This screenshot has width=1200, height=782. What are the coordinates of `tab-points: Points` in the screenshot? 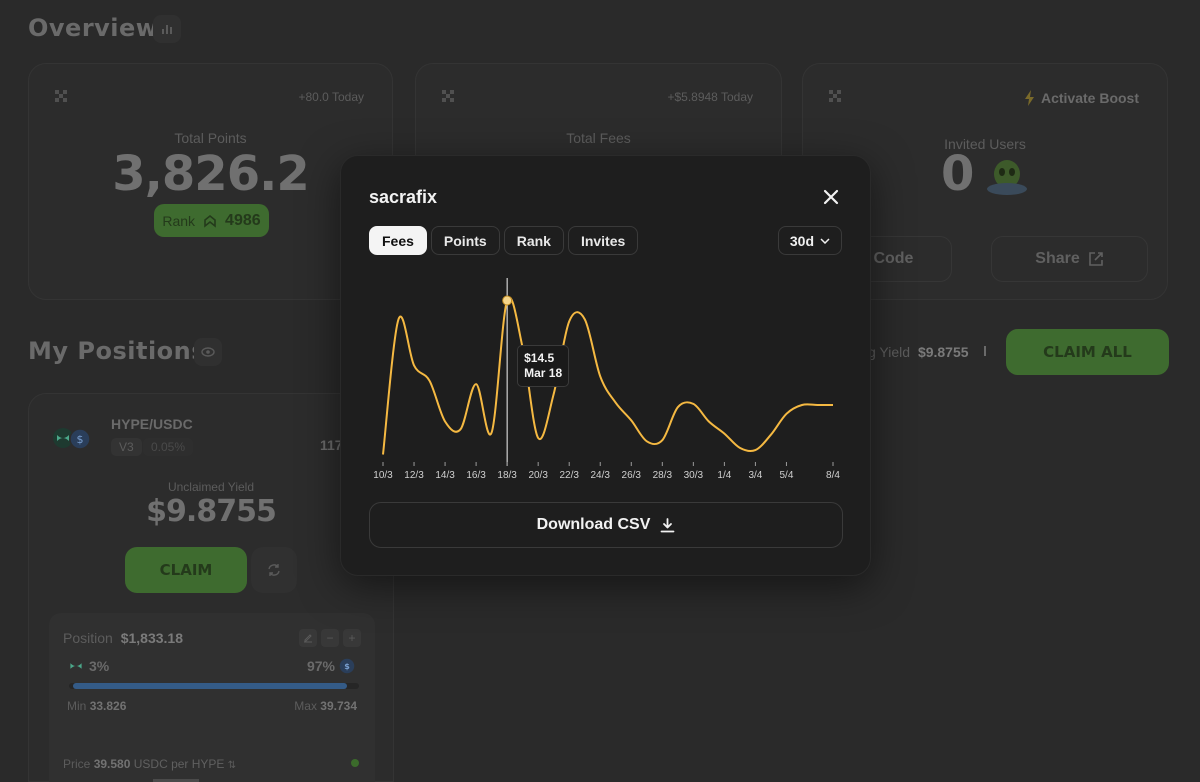 It's located at (465, 240).